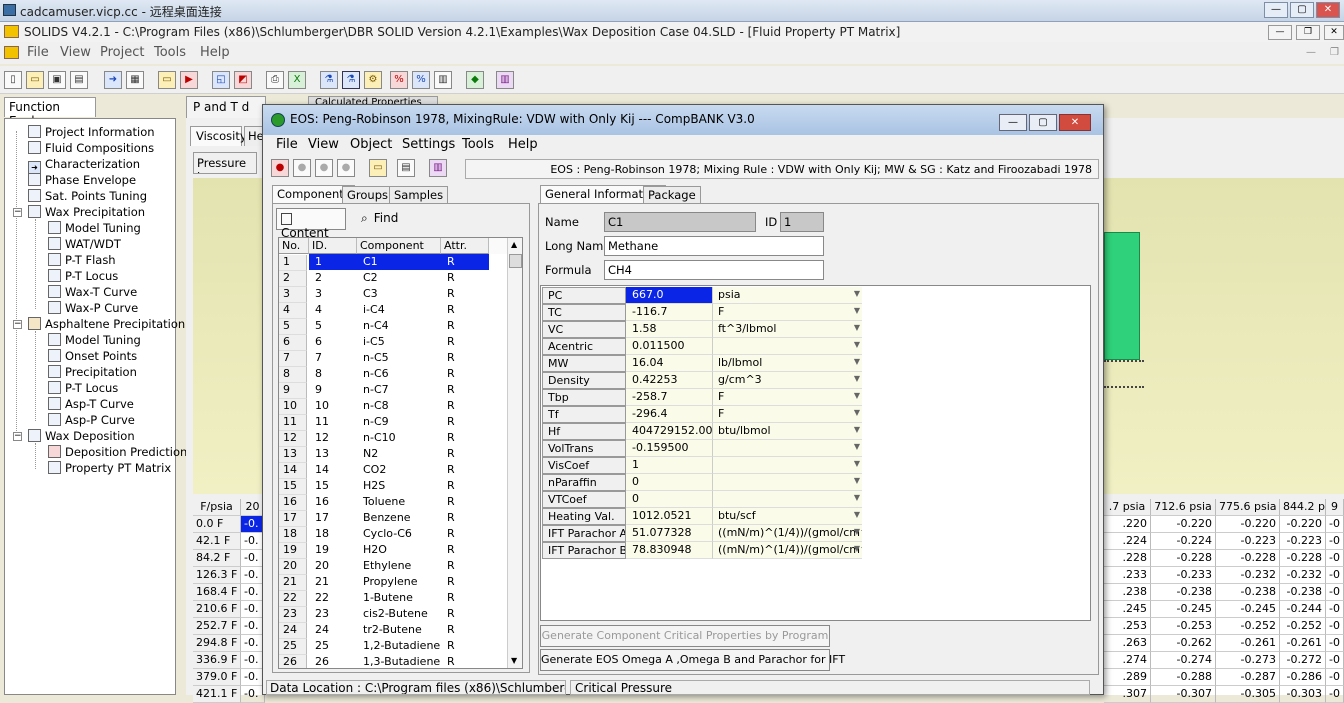 This screenshot has width=1344, height=703. What do you see at coordinates (1248, 660) in the screenshot?
I see `grid-cell: -0.273` at bounding box center [1248, 660].